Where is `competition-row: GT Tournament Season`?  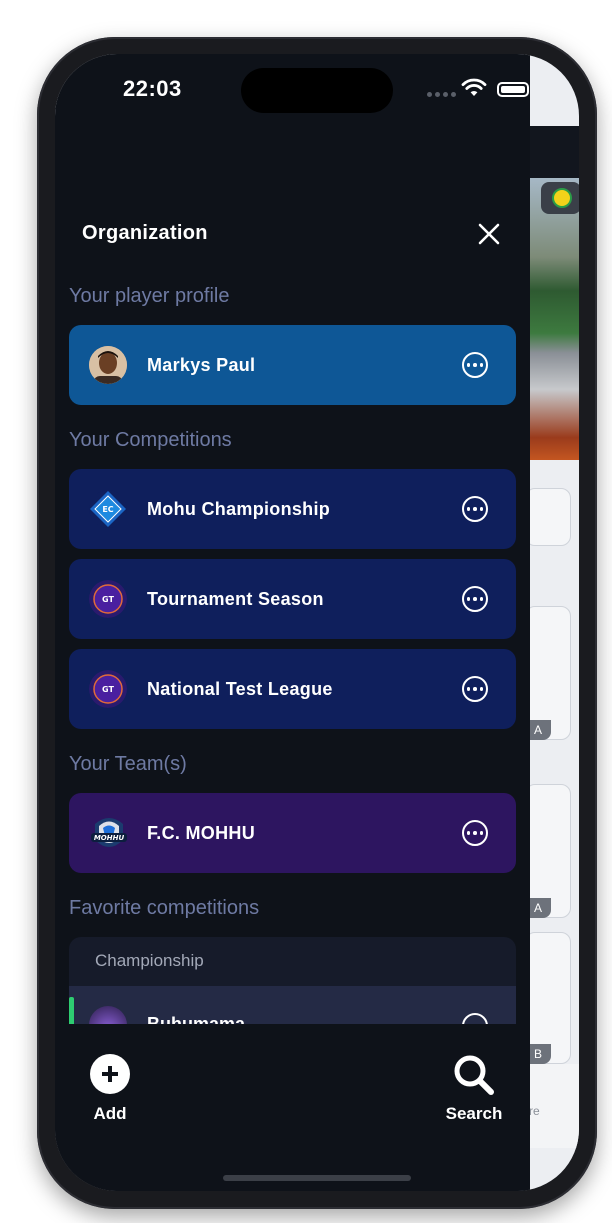
competition-row: GT Tournament Season is located at coordinates (292, 599).